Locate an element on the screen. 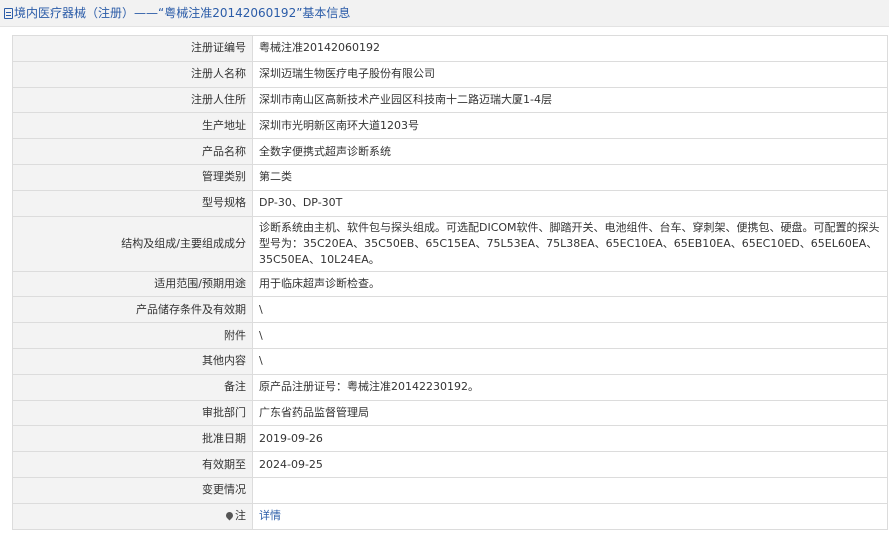  row-label-approval-dept: 审批部门 is located at coordinates (132, 413).